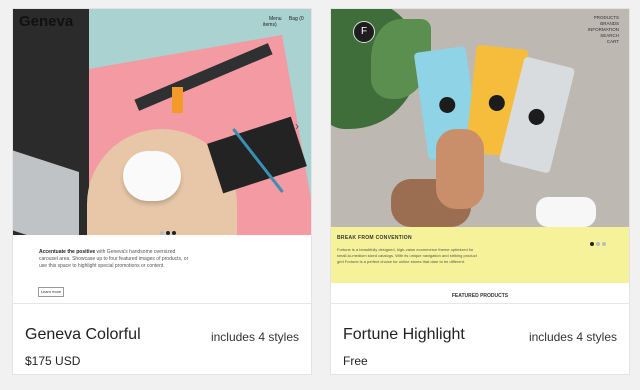 This screenshot has width=640, height=390. What do you see at coordinates (177, 100) in the screenshot?
I see `orange-block-image` at bounding box center [177, 100].